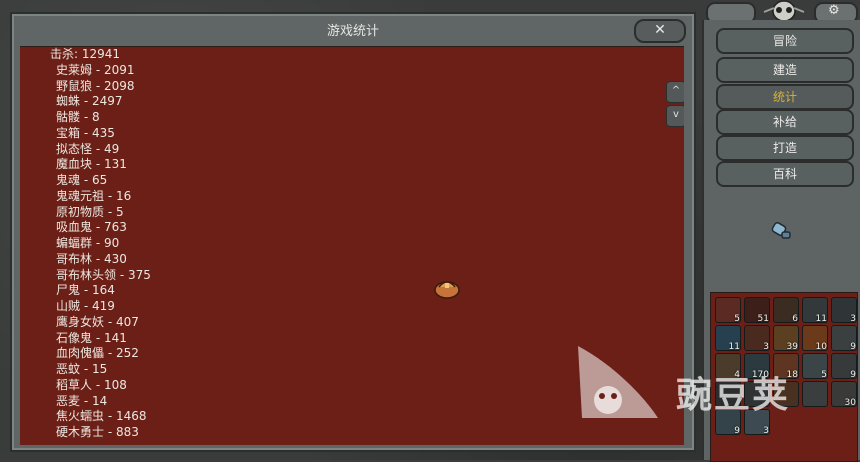  What do you see at coordinates (821, 319) in the screenshot?
I see `item-count: 11` at bounding box center [821, 319].